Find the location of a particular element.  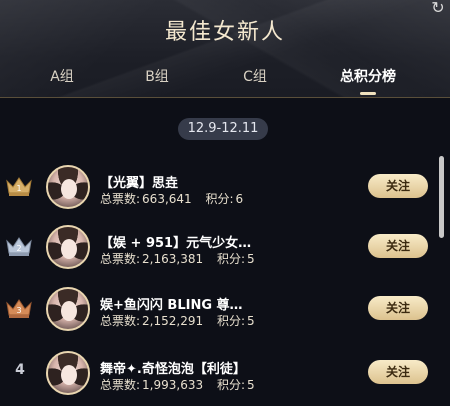

refresh-icon: ↻ is located at coordinates (438, 8).